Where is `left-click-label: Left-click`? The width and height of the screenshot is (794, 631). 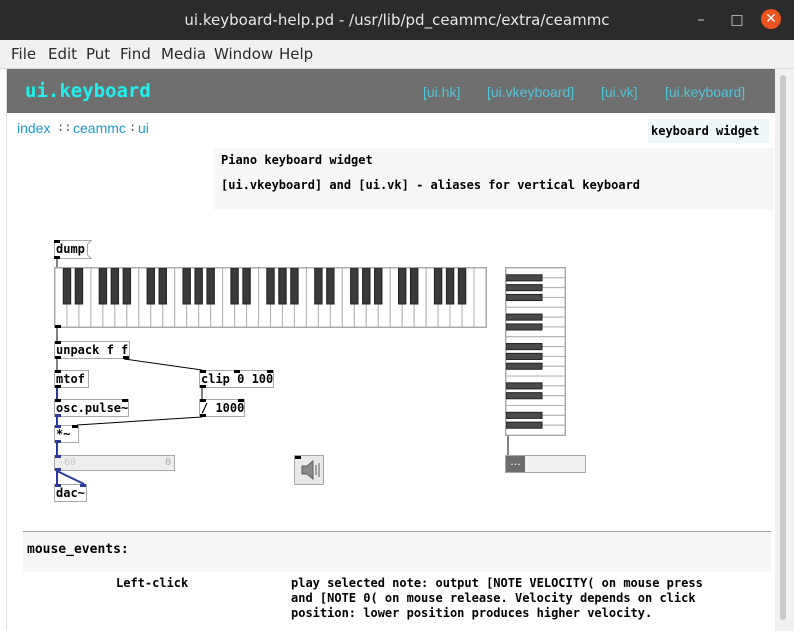
left-click-label: Left-click is located at coordinates (152, 583).